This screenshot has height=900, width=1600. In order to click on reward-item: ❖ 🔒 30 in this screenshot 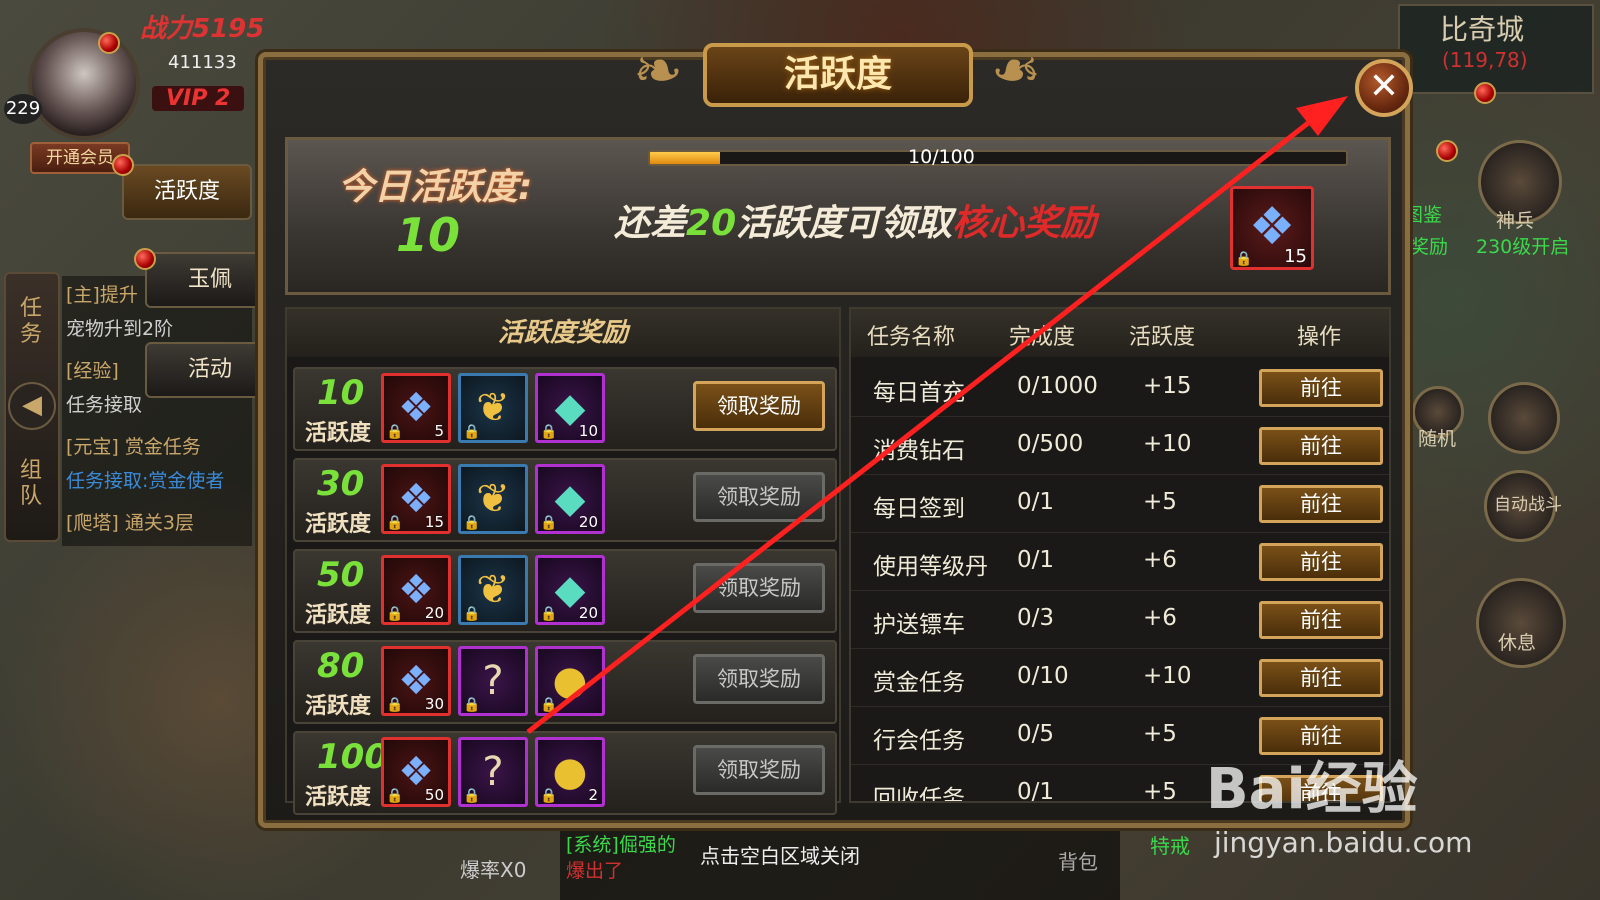, I will do `click(416, 681)`.